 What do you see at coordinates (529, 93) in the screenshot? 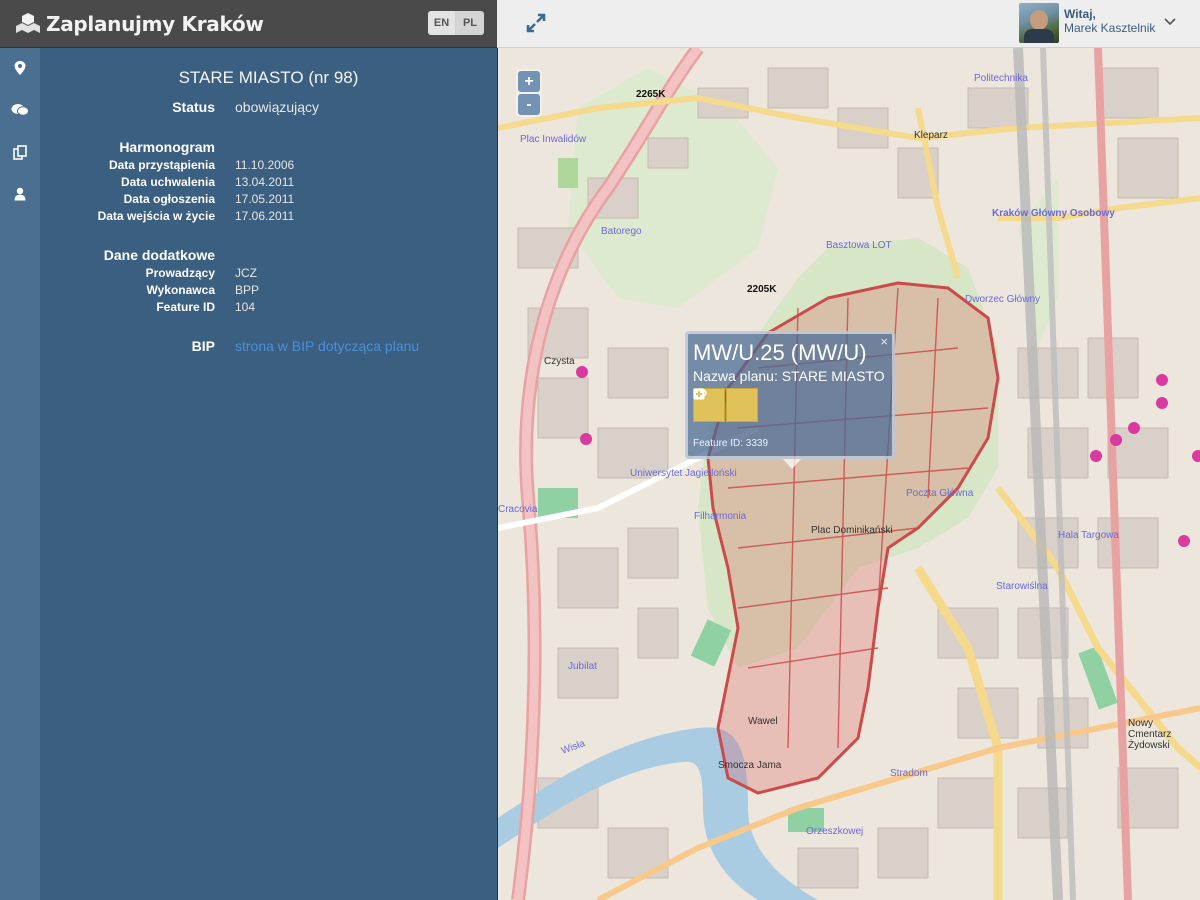
I see `zoom-control: + -` at bounding box center [529, 93].